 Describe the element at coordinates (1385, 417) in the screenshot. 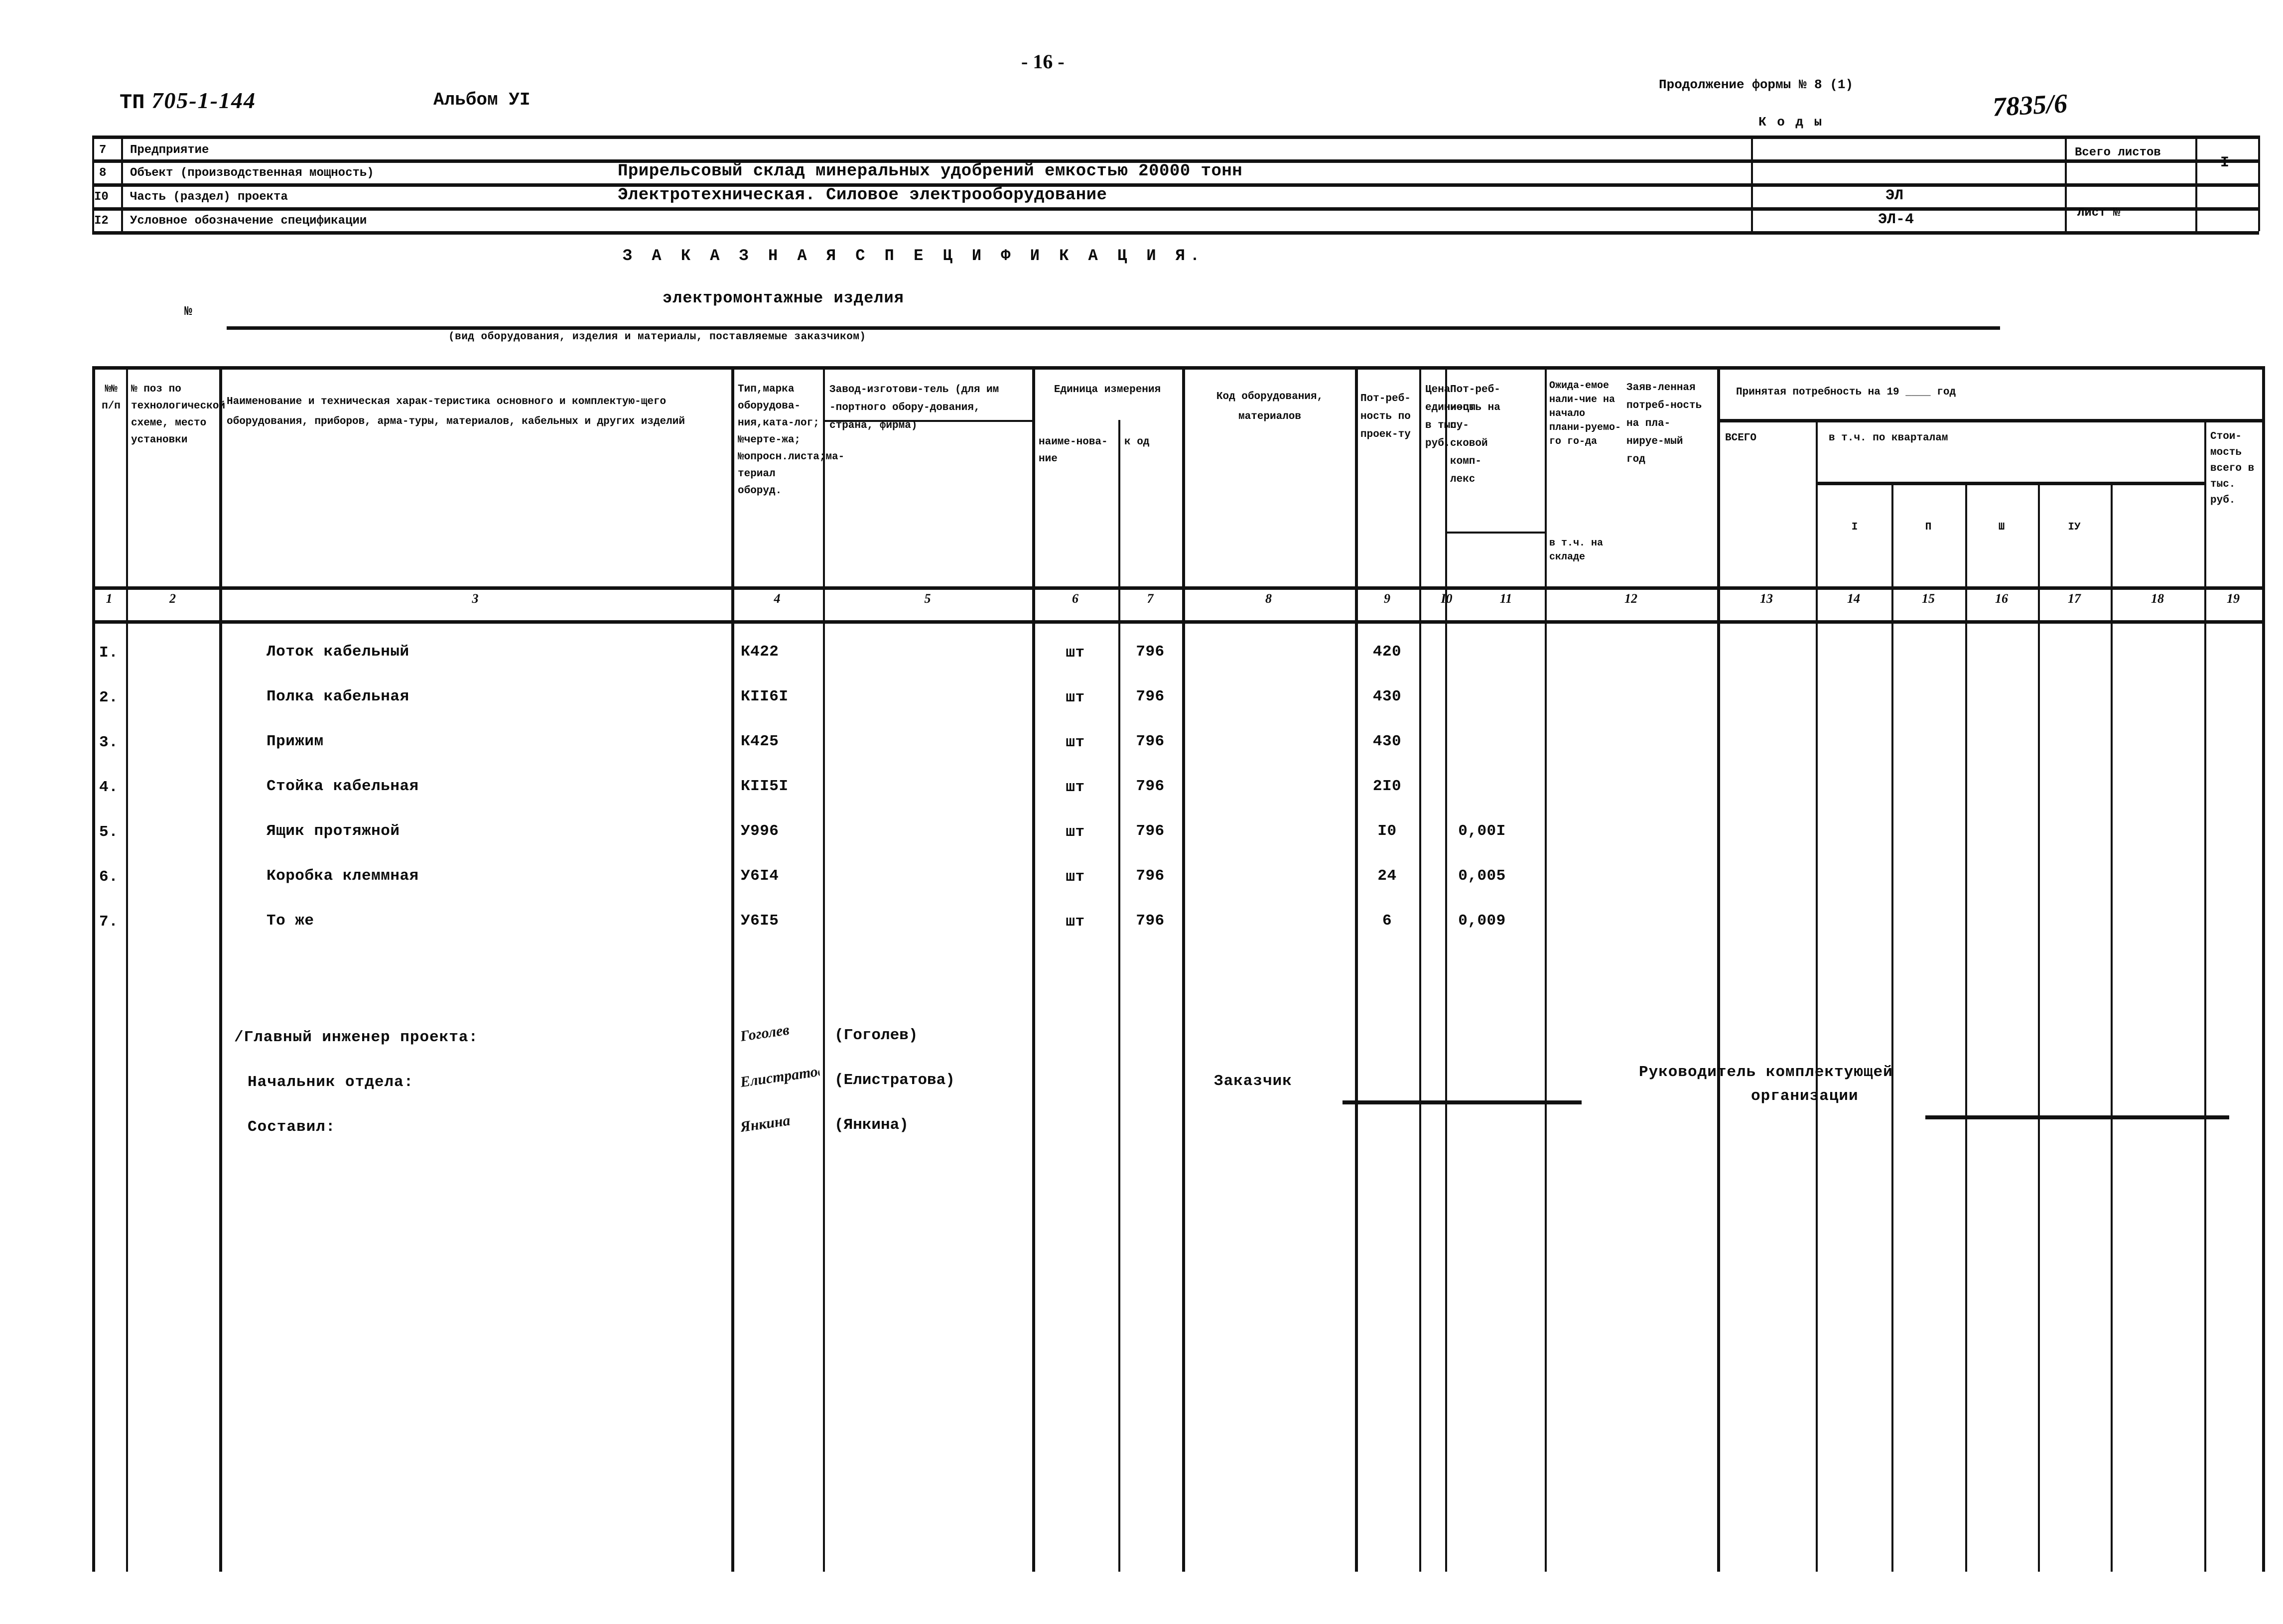

I see `th-project-need: Пот-реб-ность по проек-ту` at that location.